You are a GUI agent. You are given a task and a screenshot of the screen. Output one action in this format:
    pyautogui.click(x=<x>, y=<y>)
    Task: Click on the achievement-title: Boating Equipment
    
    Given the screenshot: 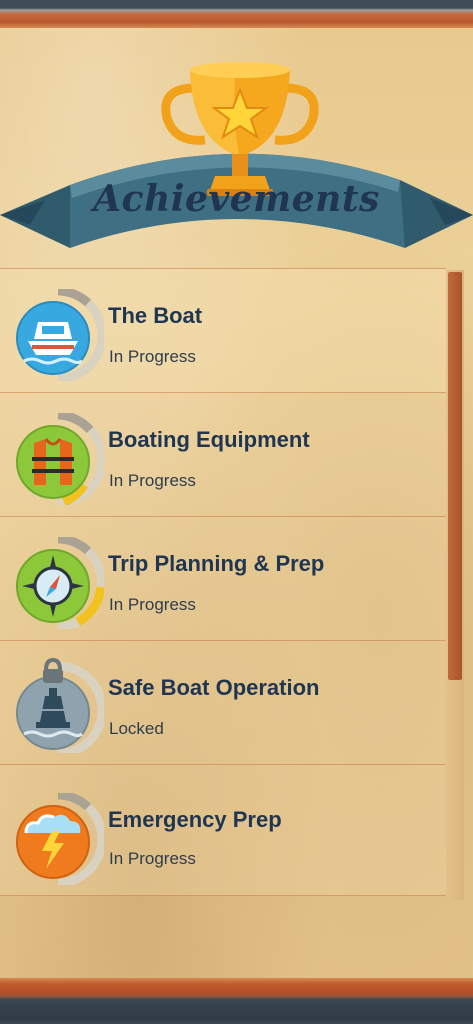 What is the action you would take?
    pyautogui.click(x=209, y=439)
    